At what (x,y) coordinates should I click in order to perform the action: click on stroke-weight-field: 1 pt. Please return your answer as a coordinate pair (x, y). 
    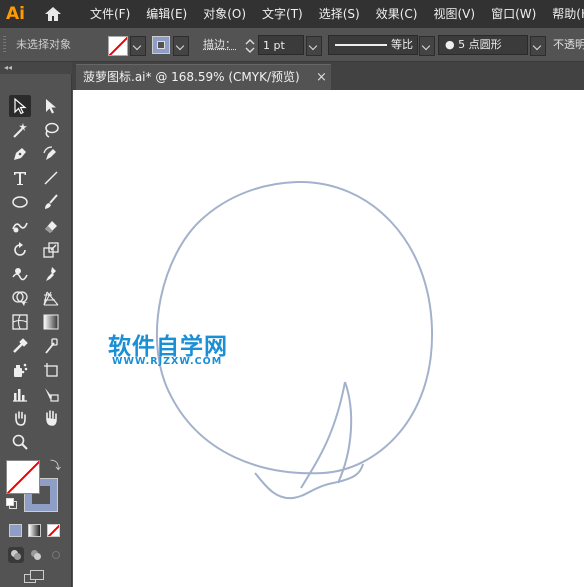
    Looking at the image, I should click on (281, 45).